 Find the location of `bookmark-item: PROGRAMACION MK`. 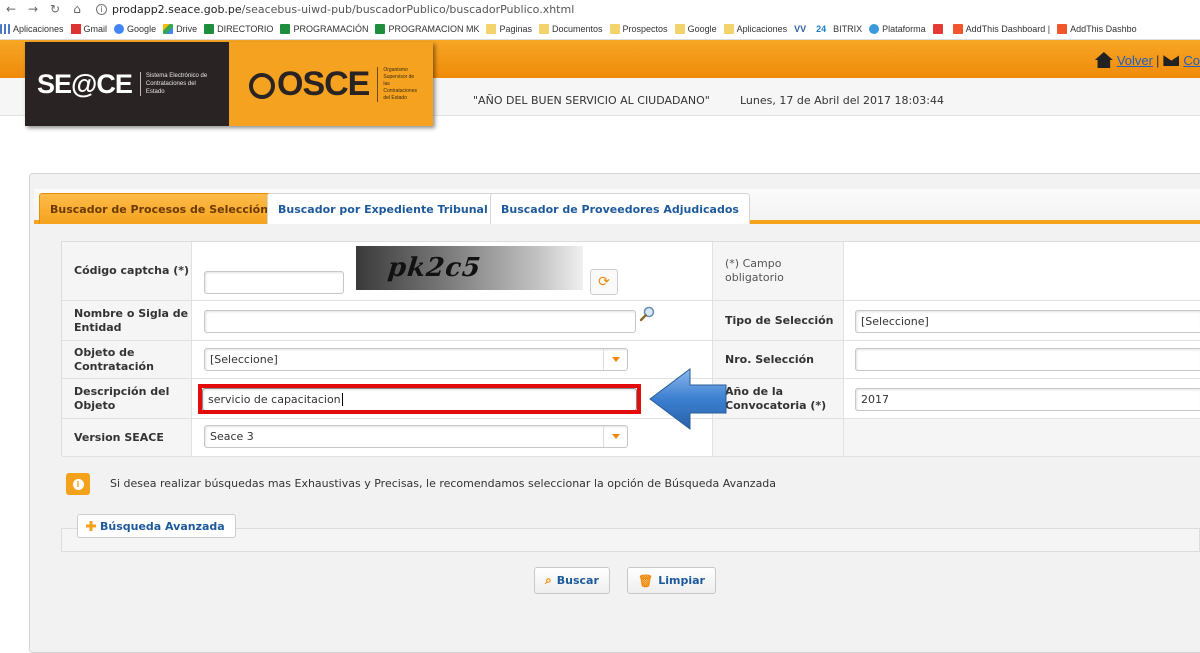

bookmark-item: PROGRAMACION MK is located at coordinates (427, 29).